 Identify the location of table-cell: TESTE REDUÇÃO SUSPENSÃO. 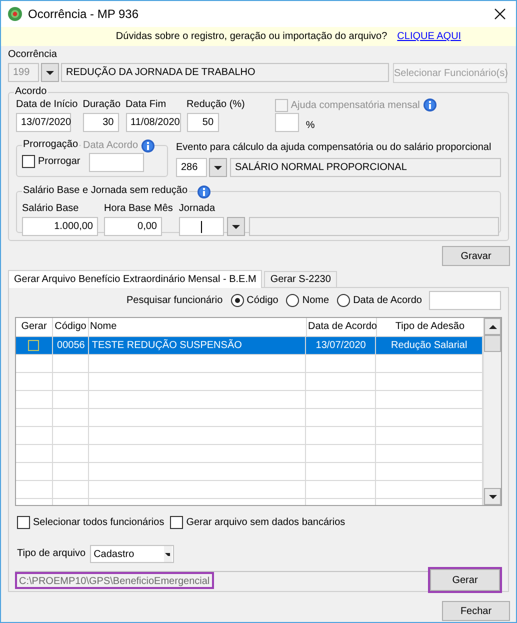
(197, 345).